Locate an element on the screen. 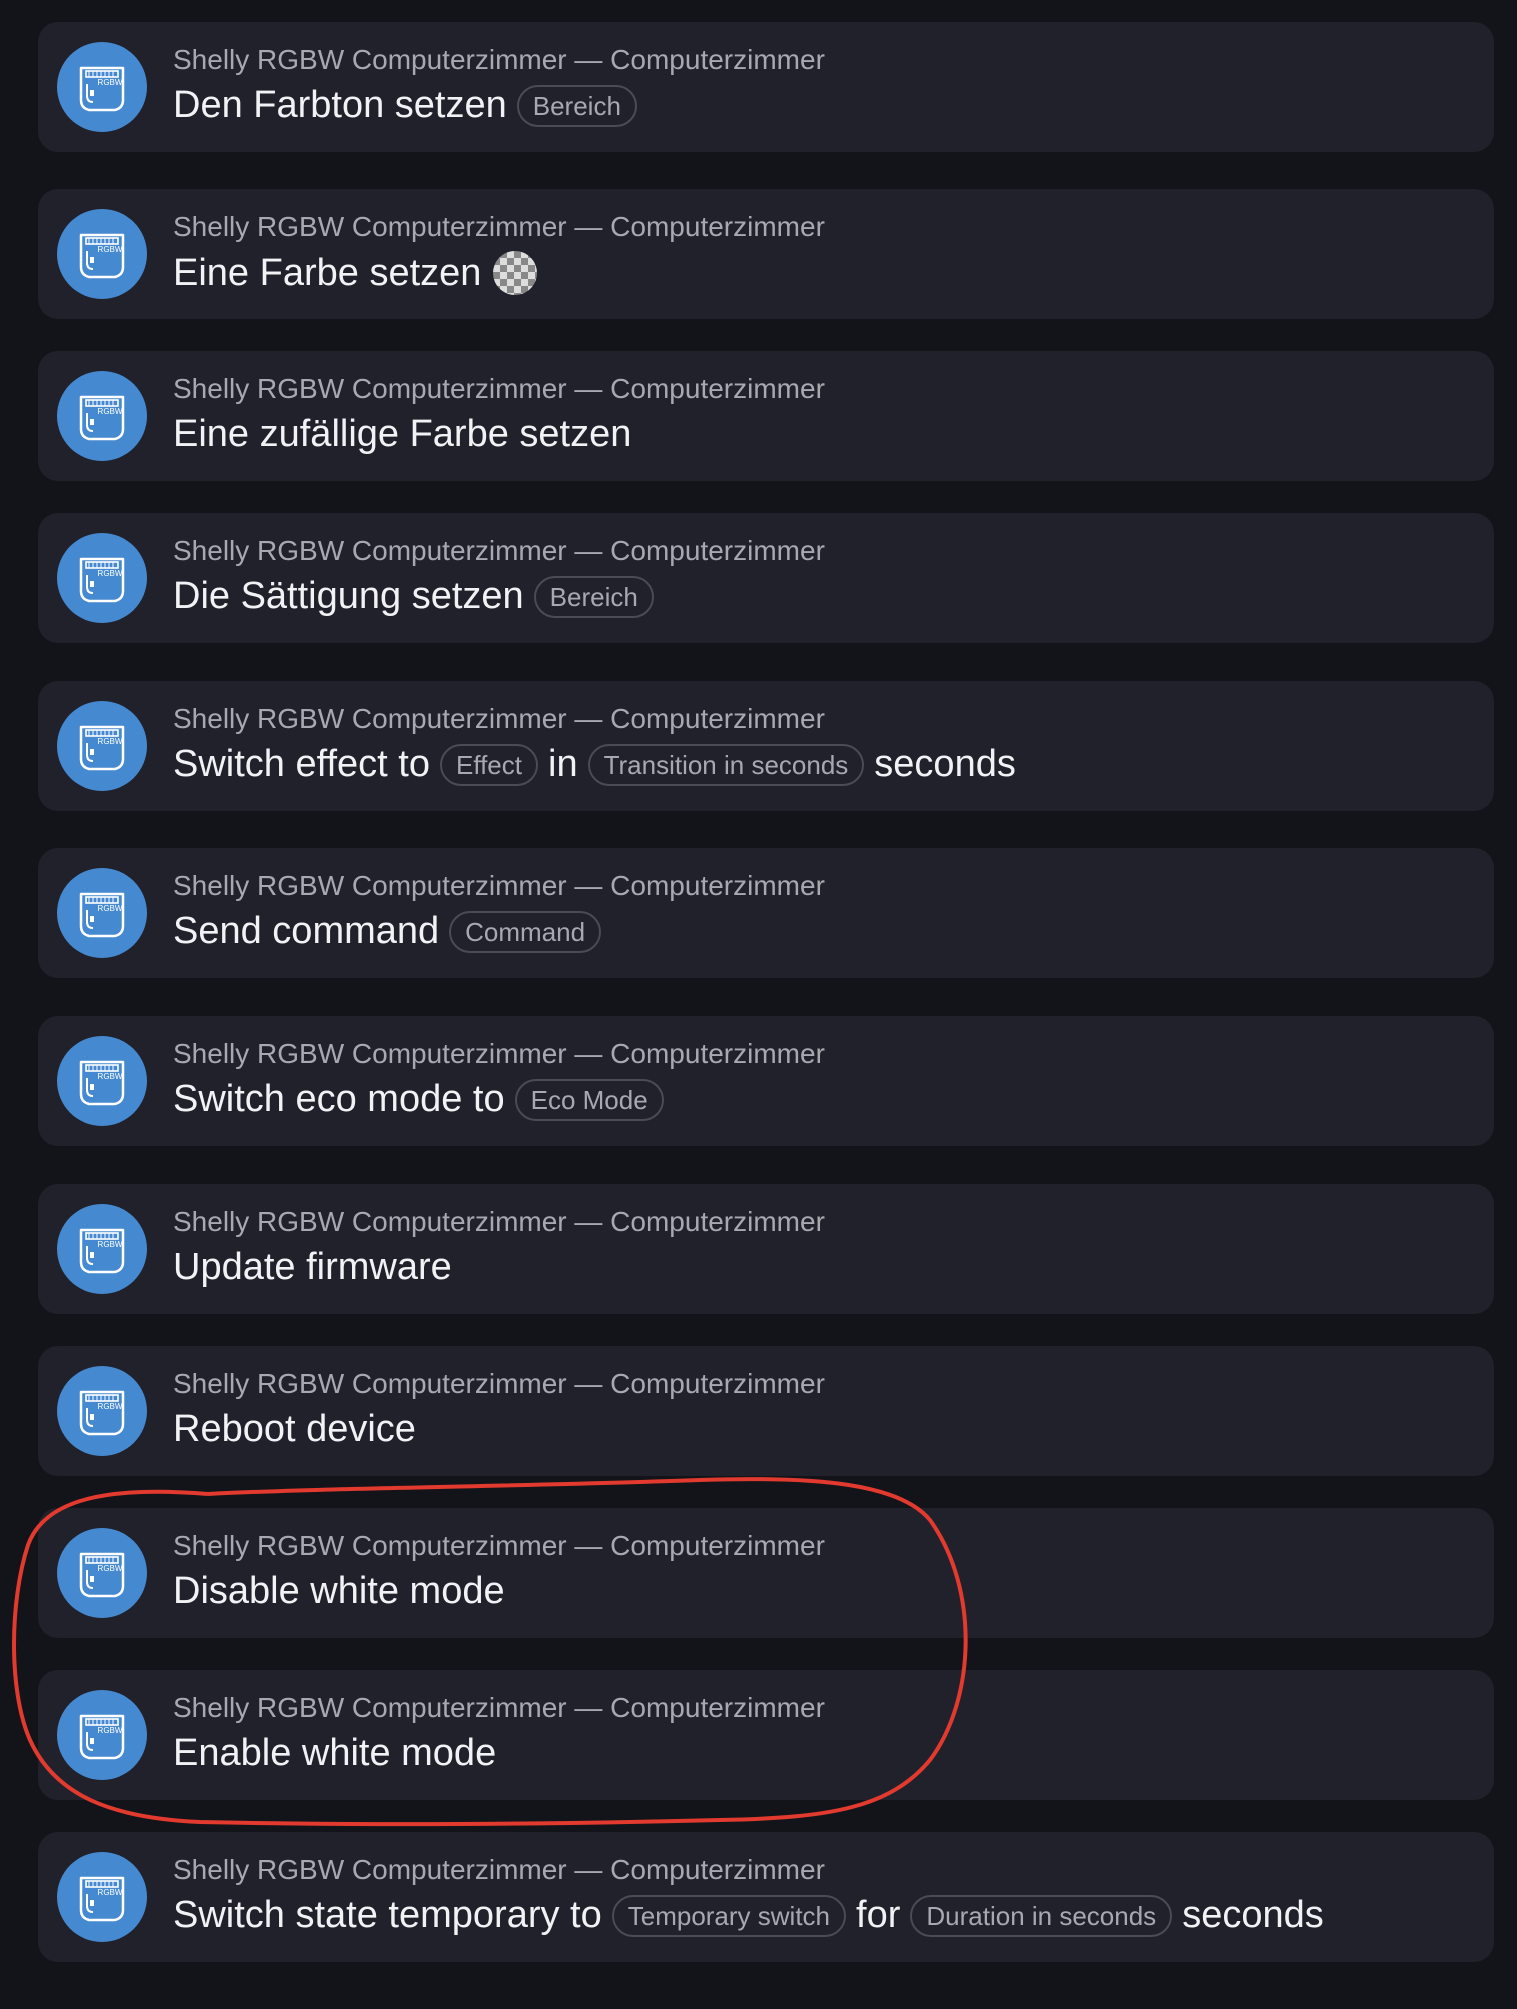 Image resolution: width=1517 pixels, height=2009 pixels. action-title-text: Eine zufällige Farbe setzen is located at coordinates (402, 434).